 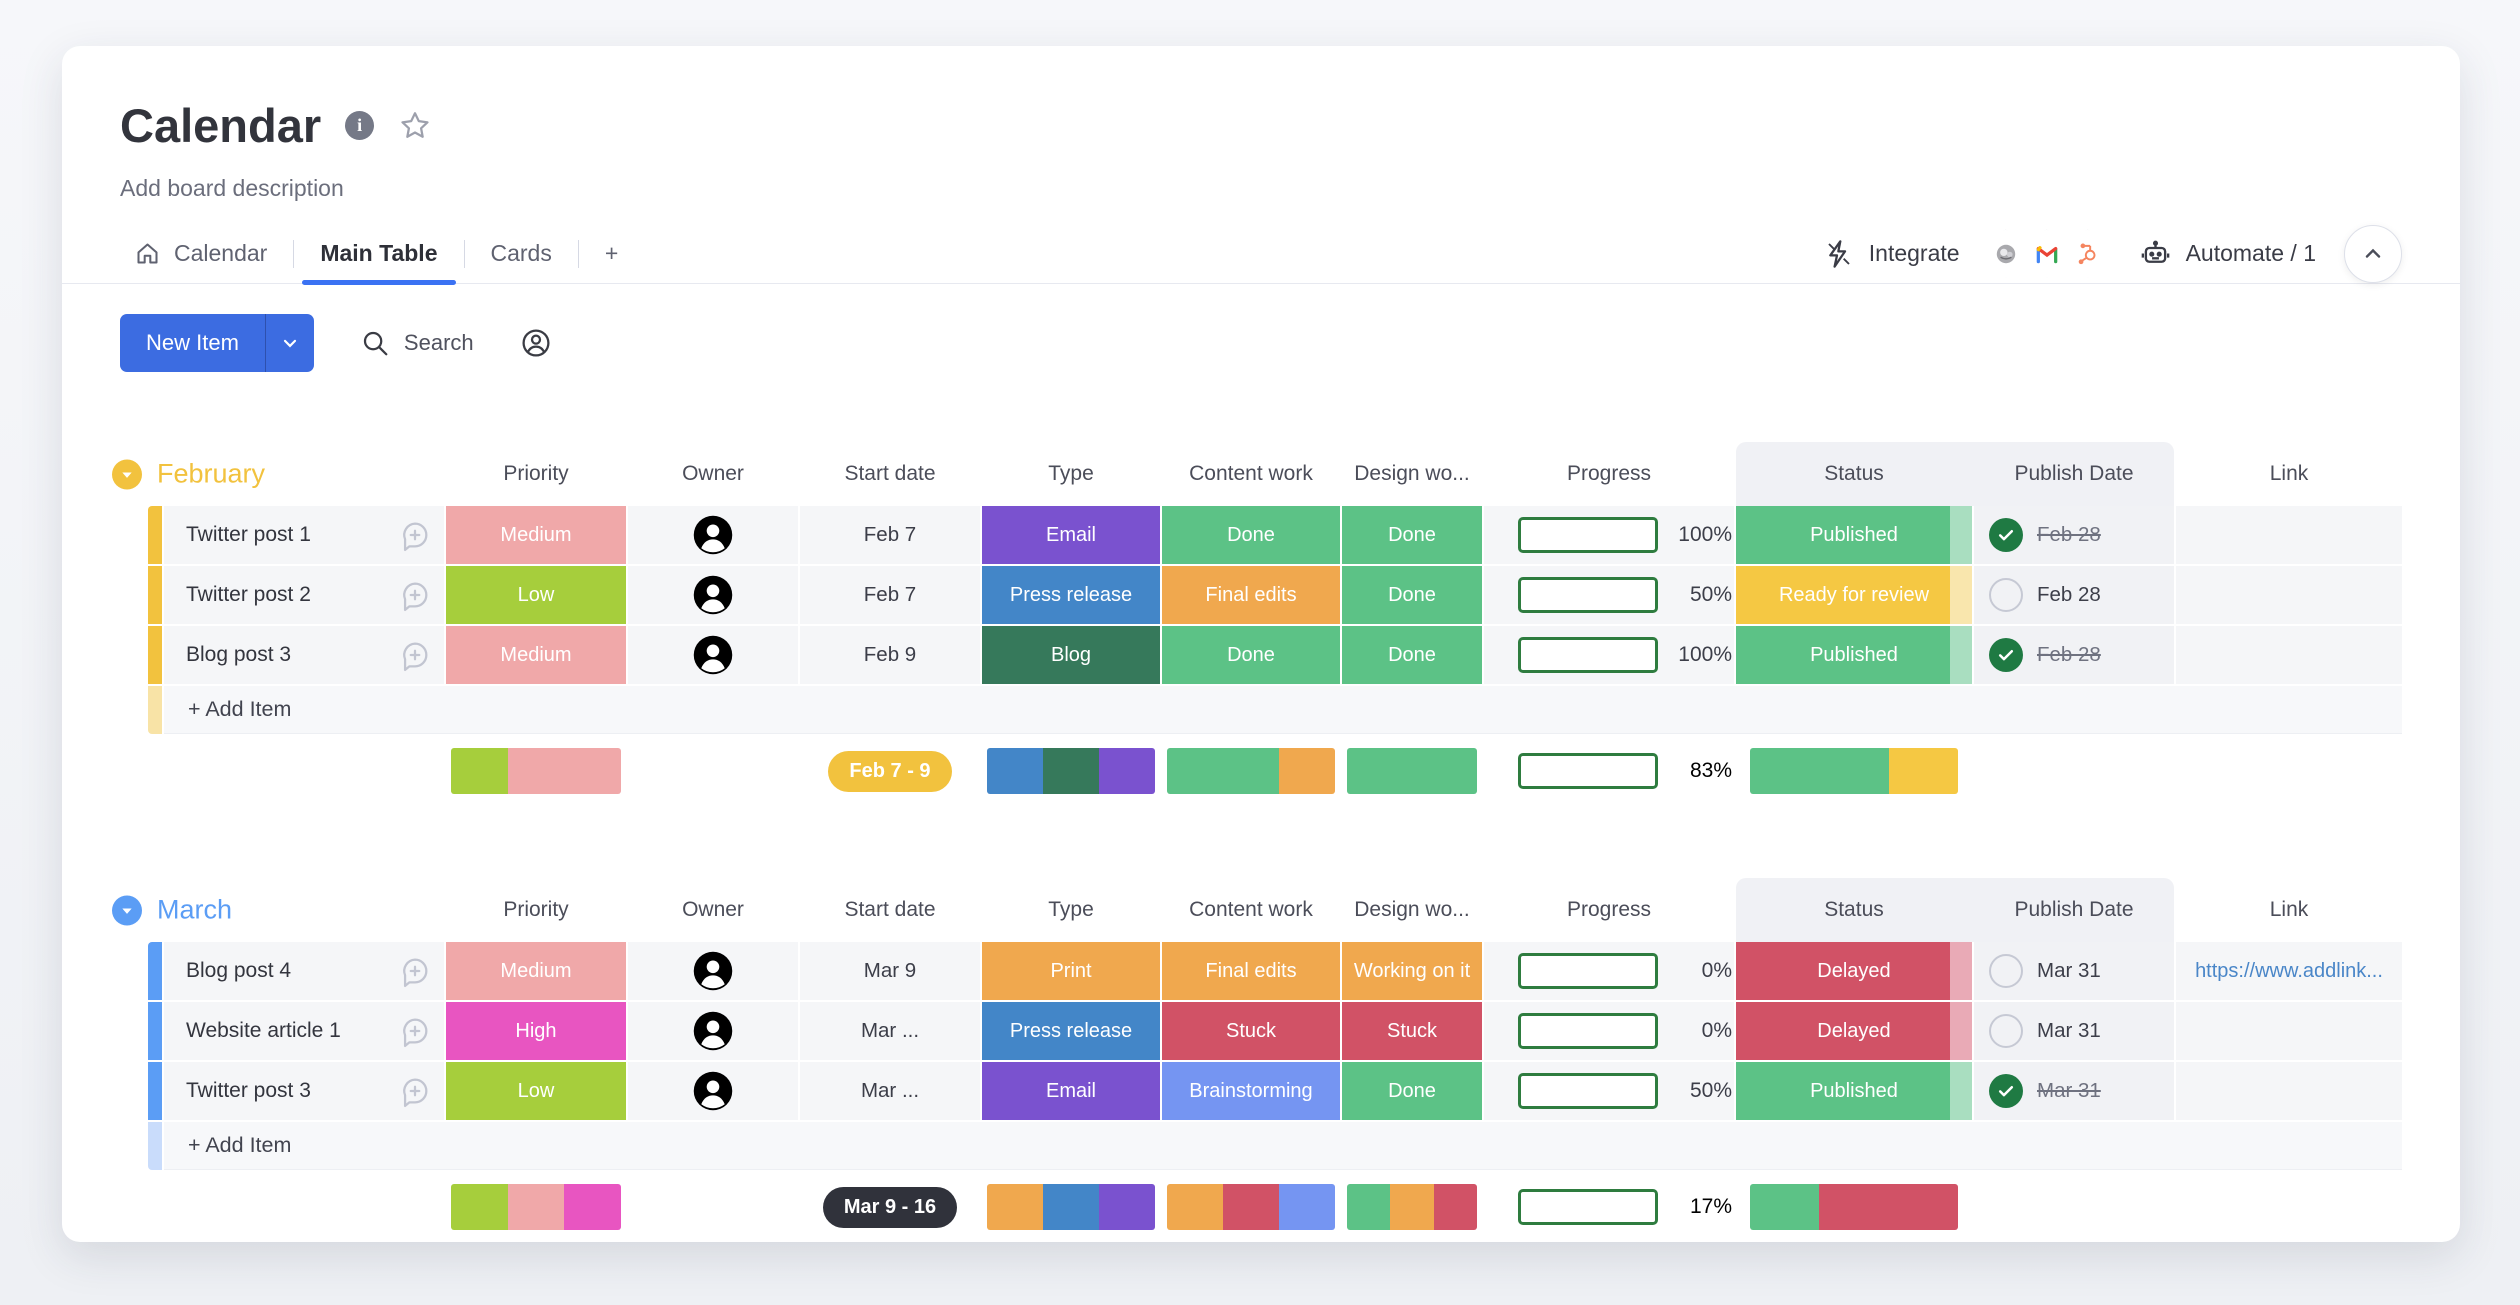 What do you see at coordinates (1071, 1031) in the screenshot?
I see `type-cell: Press release` at bounding box center [1071, 1031].